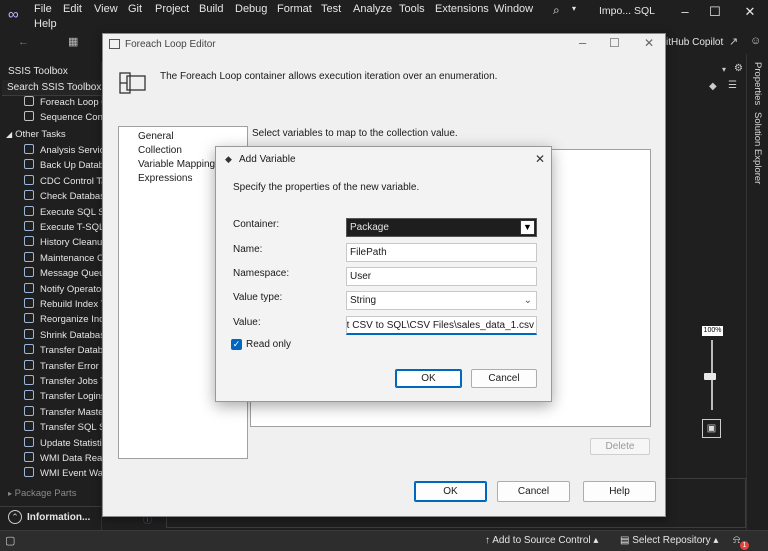  What do you see at coordinates (694, 42) in the screenshot?
I see `github-copilot-label: itHub Copilot` at bounding box center [694, 42].